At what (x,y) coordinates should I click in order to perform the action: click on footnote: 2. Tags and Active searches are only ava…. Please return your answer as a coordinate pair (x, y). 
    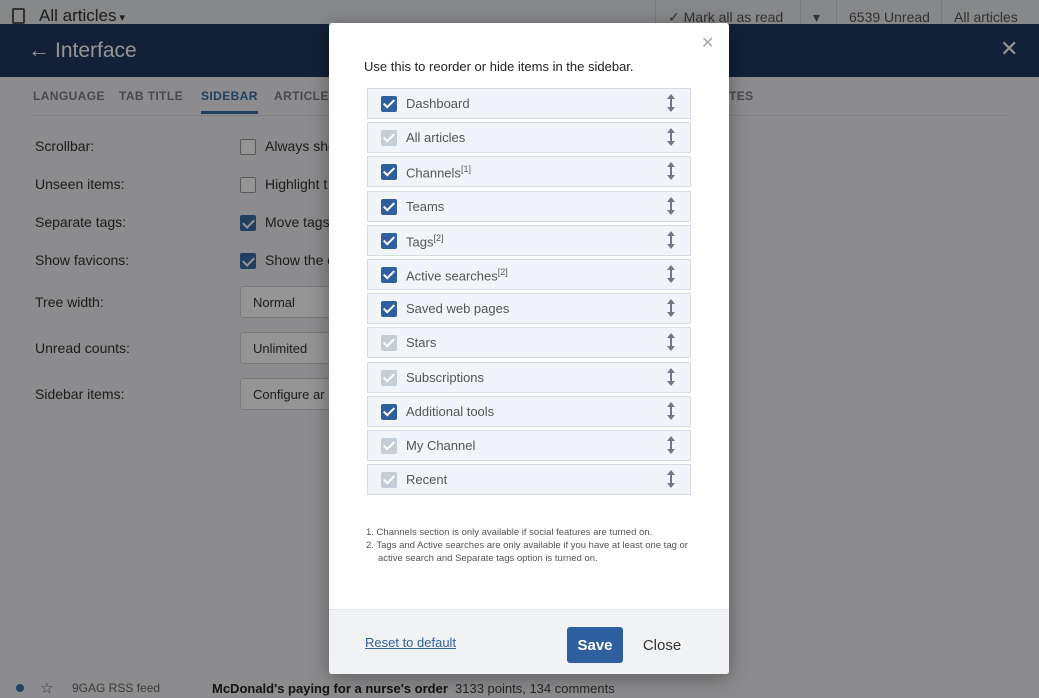
    Looking at the image, I should click on (527, 552).